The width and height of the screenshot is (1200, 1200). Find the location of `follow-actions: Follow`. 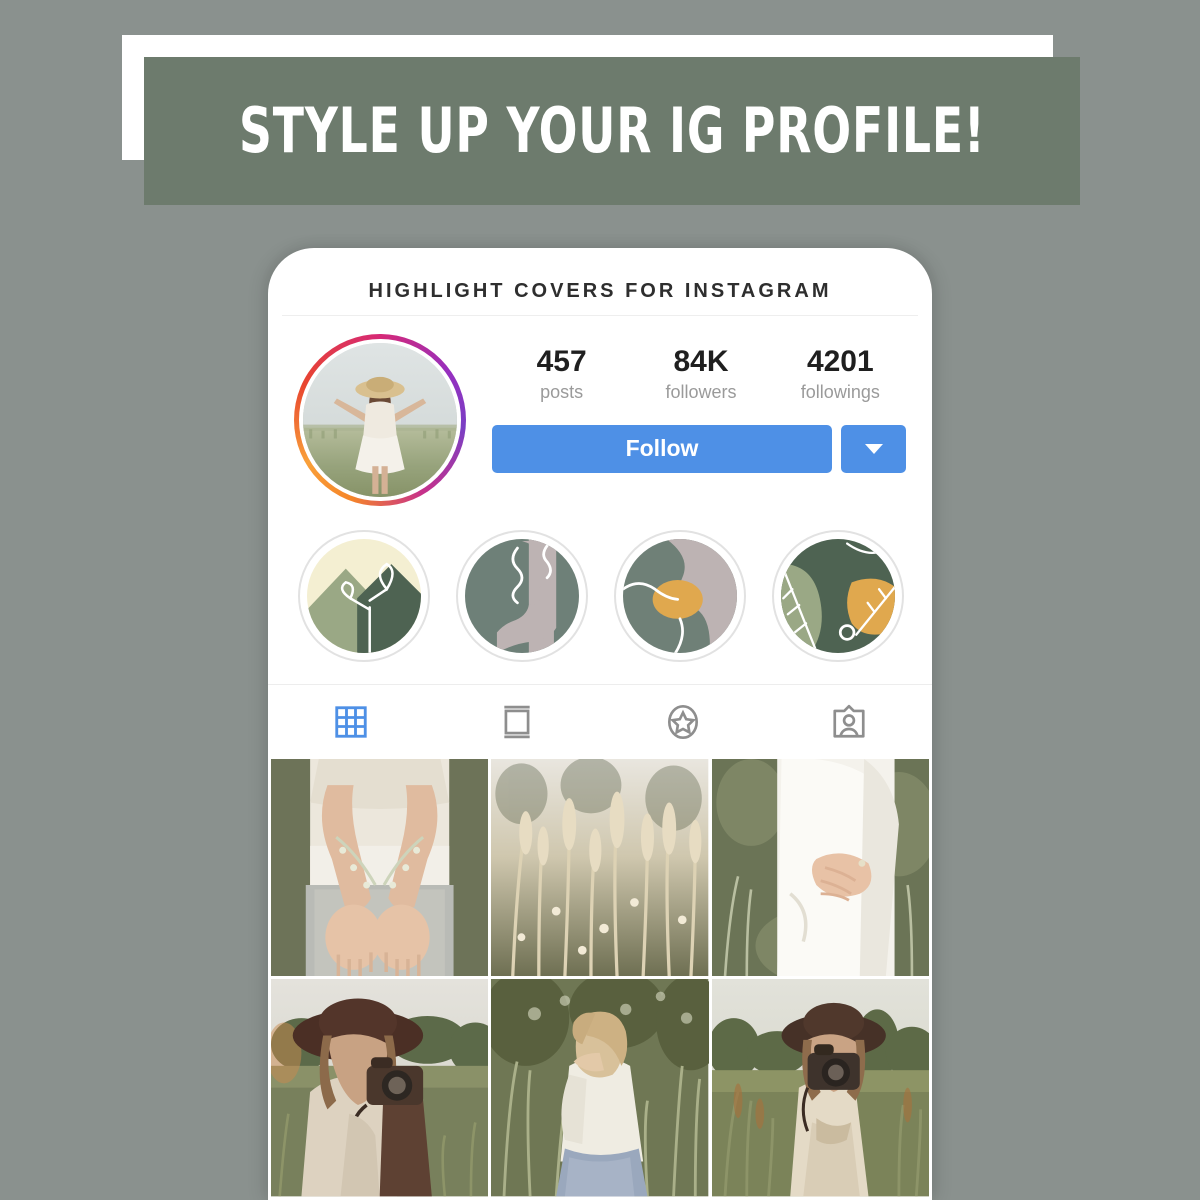

follow-actions: Follow is located at coordinates (701, 448).